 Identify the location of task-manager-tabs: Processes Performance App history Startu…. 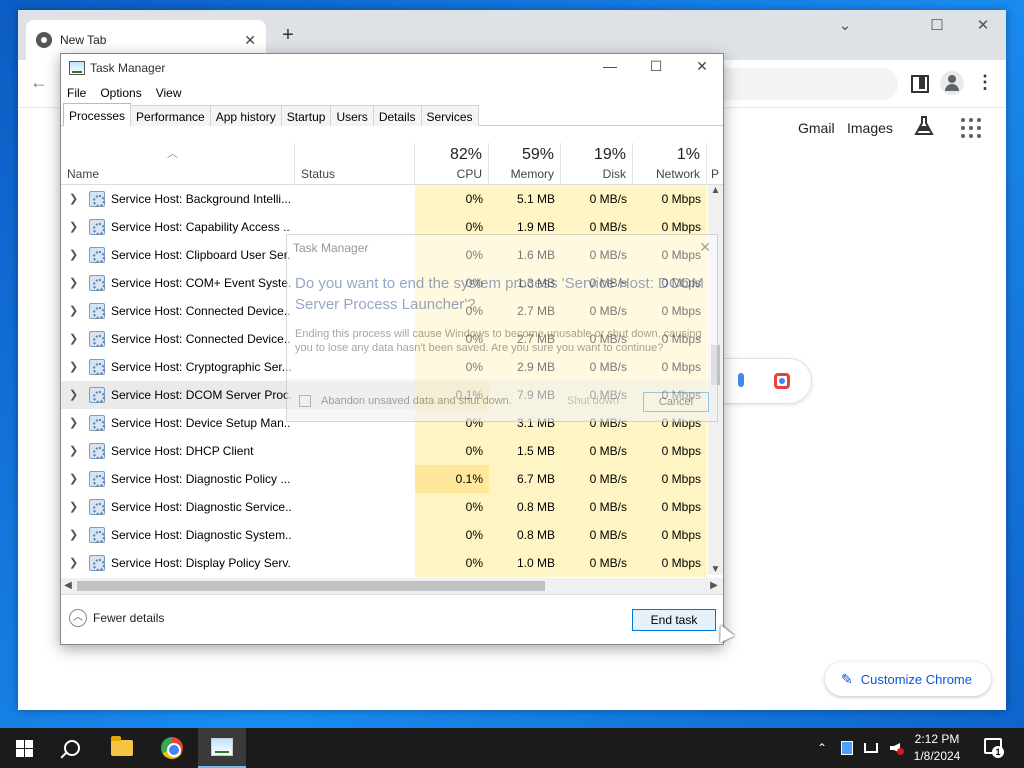
(392, 114).